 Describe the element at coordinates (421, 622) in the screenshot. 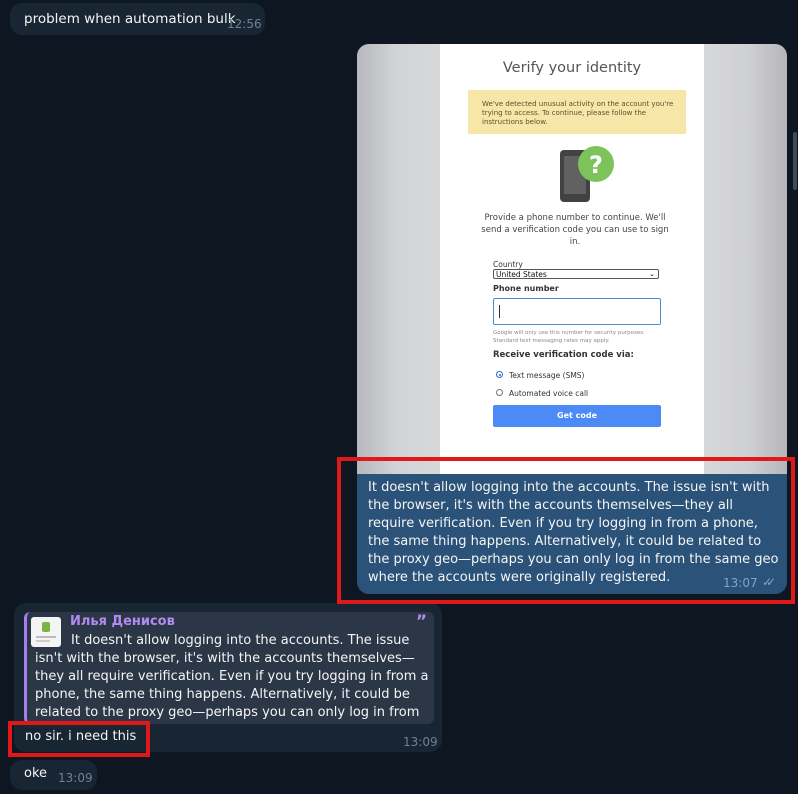

I see `quote-icon: ”` at that location.